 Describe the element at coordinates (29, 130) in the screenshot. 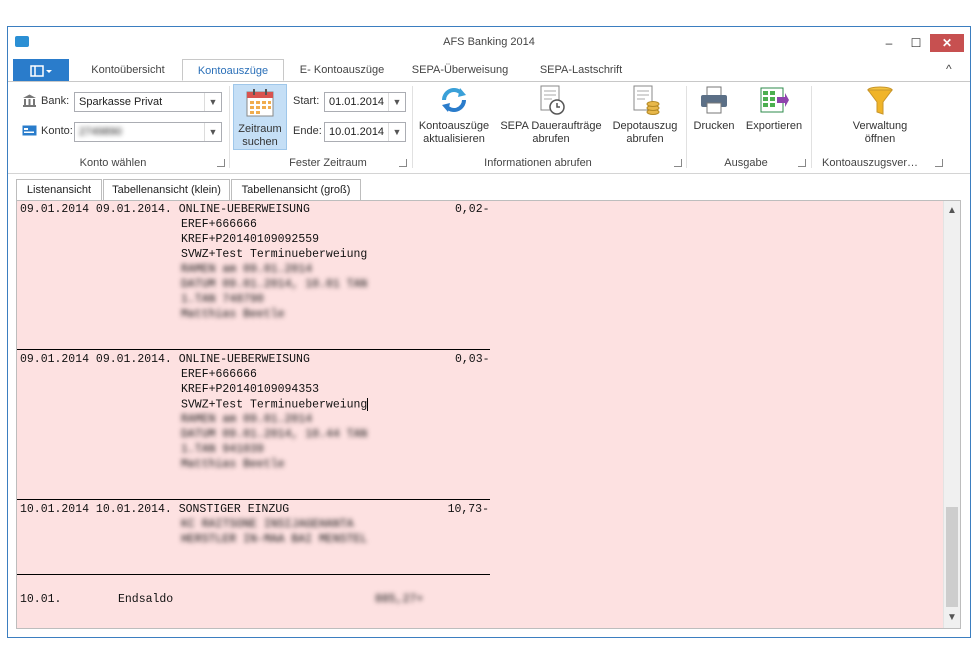

I see `account-card-icon` at that location.